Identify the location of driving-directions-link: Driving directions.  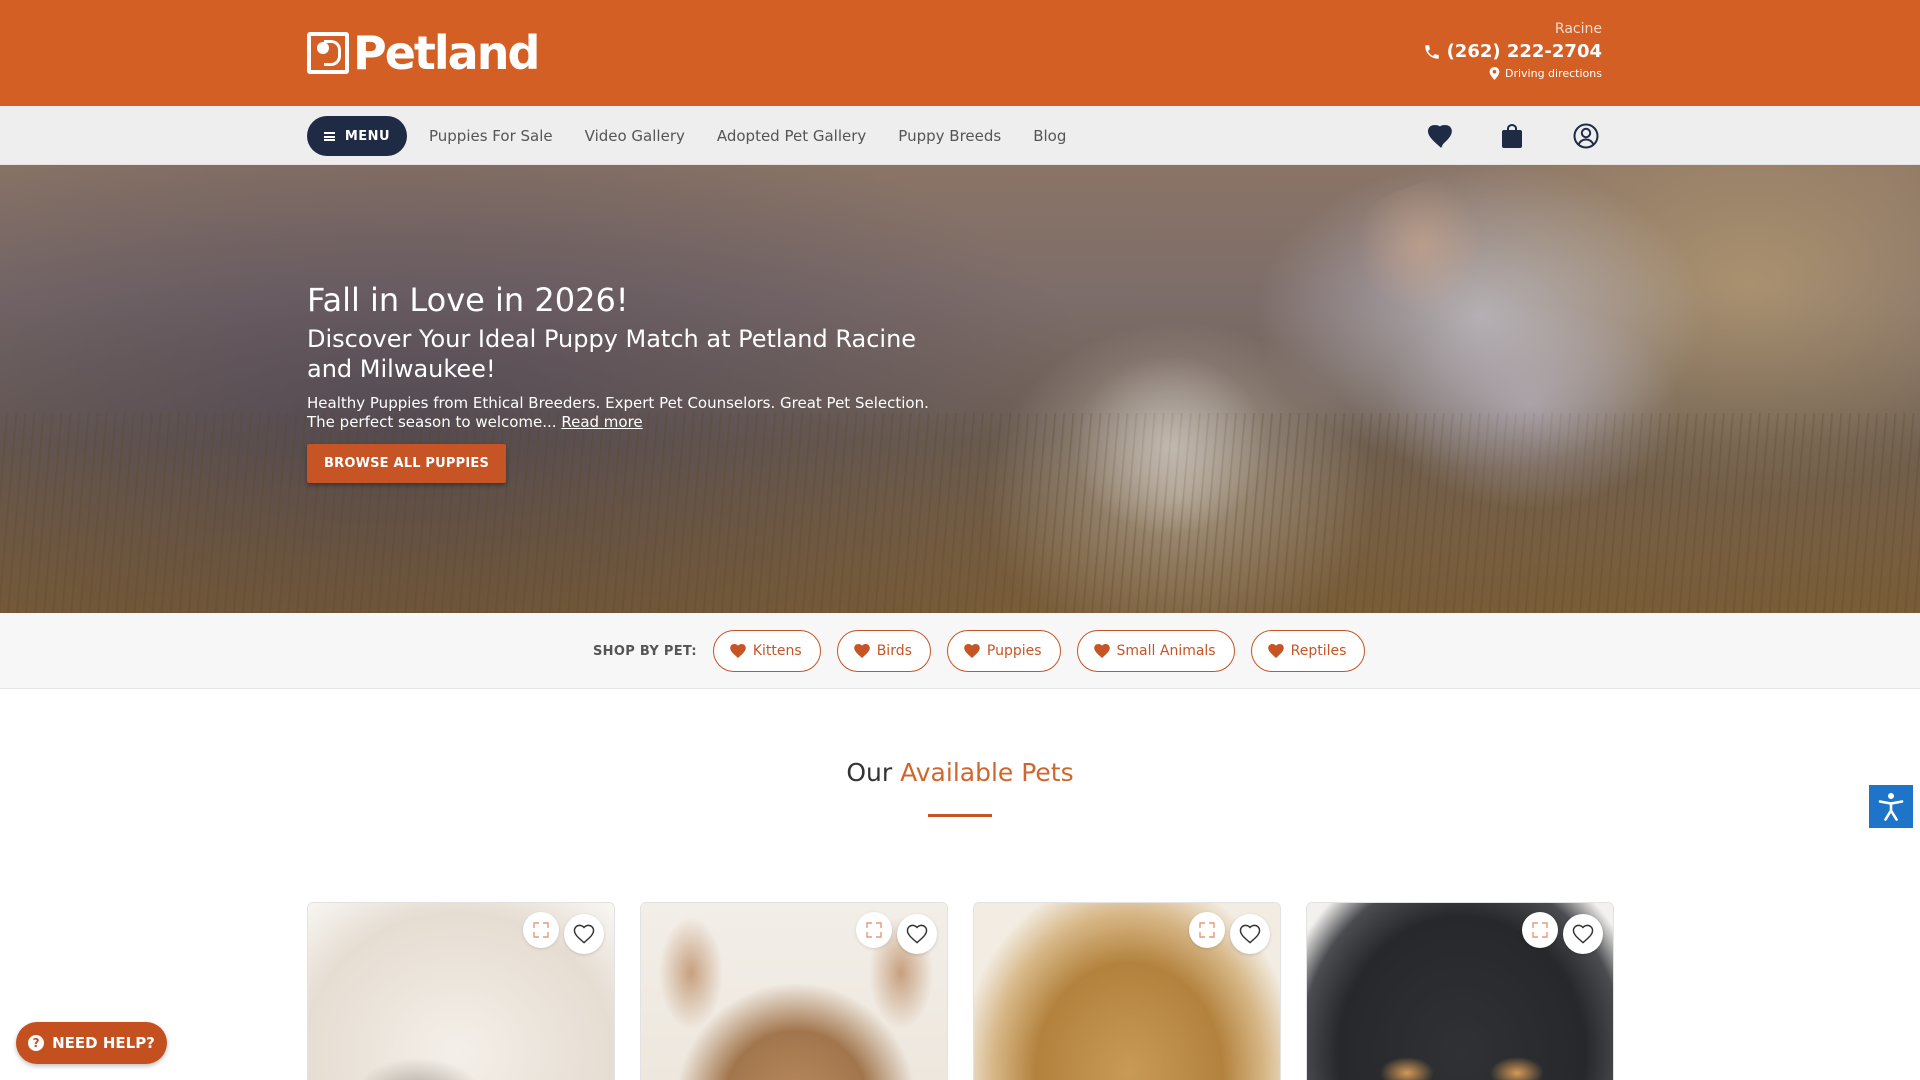
(1512, 73).